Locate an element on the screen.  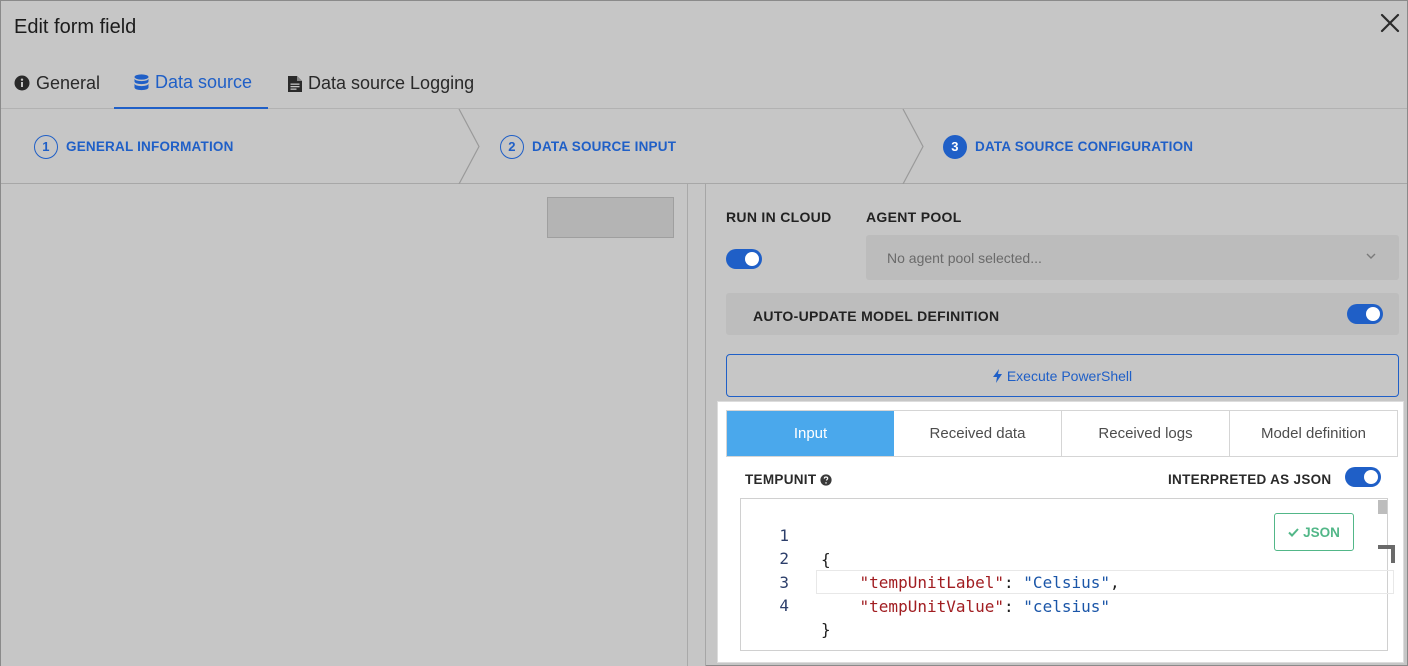
execute-powershell-button: Execute PowerShell is located at coordinates (1062, 375).